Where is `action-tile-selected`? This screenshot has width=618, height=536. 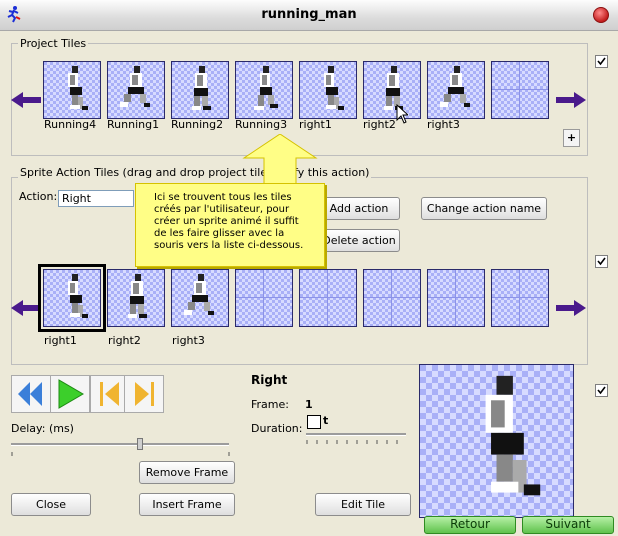 action-tile-selected is located at coordinates (72, 298).